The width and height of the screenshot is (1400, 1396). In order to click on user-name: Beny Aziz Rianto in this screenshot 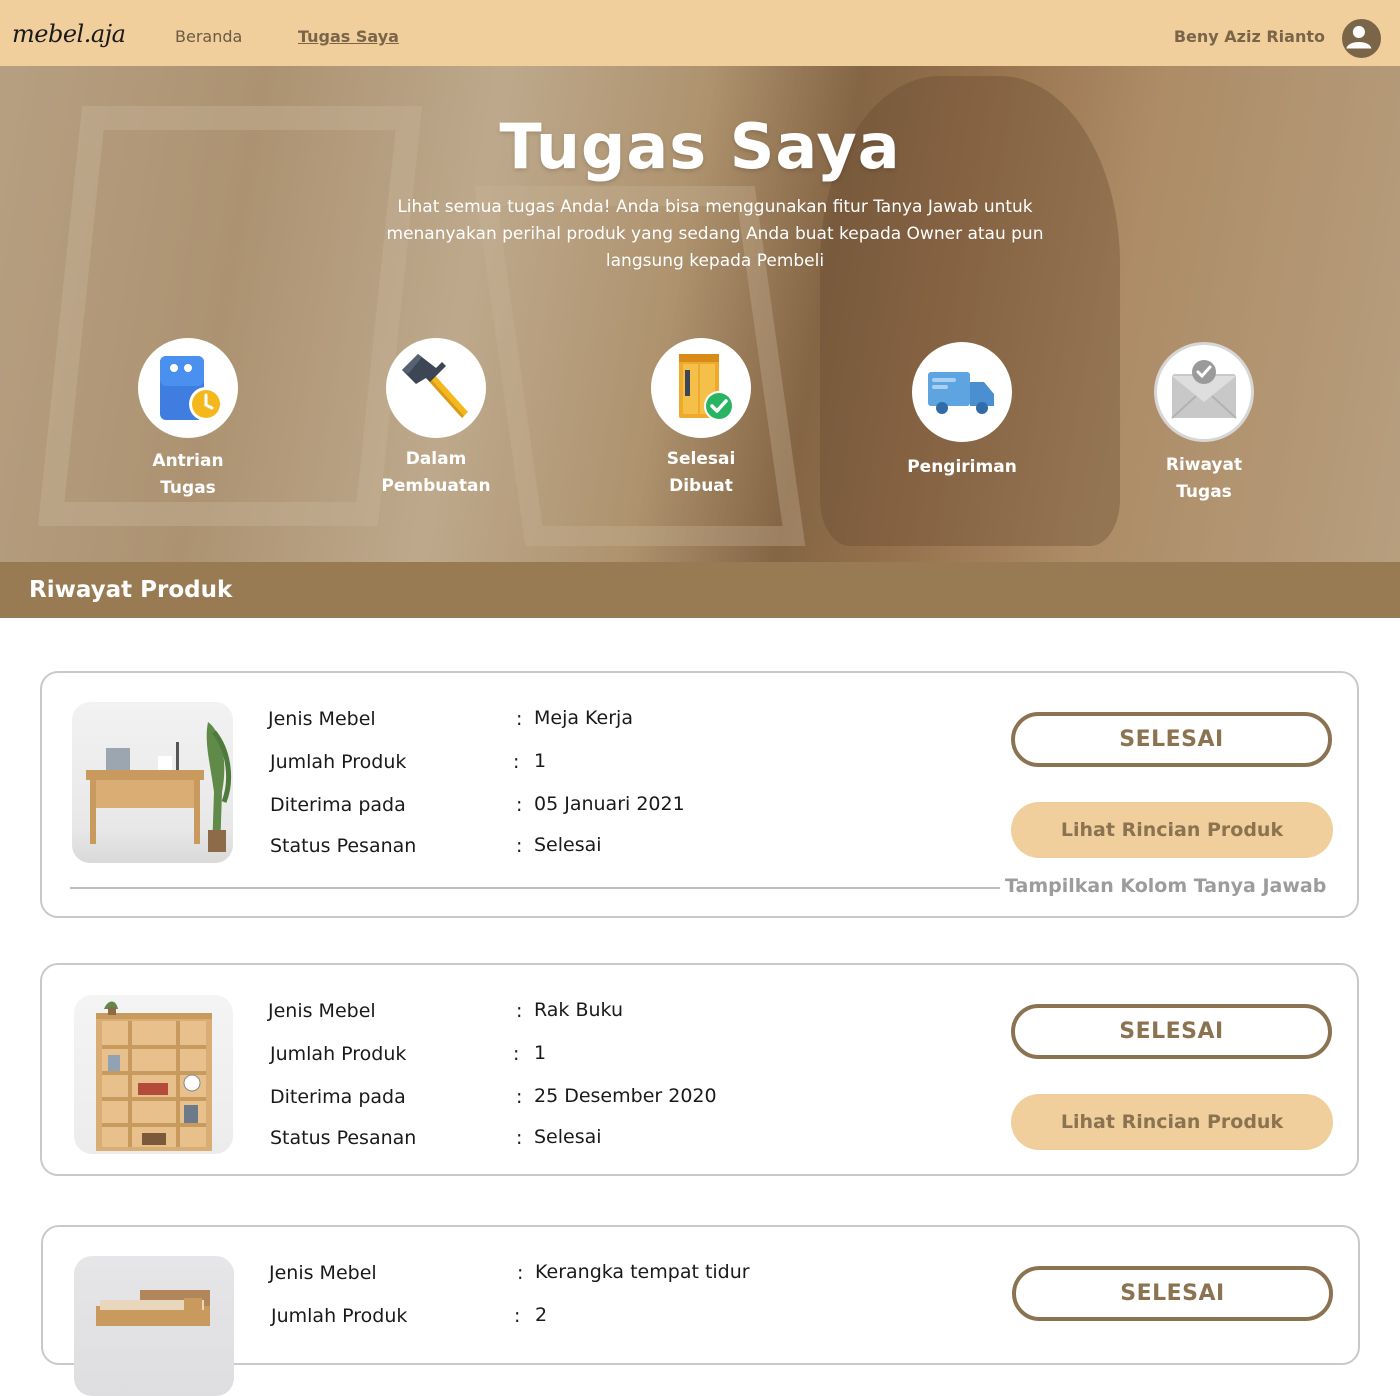, I will do `click(1249, 36)`.